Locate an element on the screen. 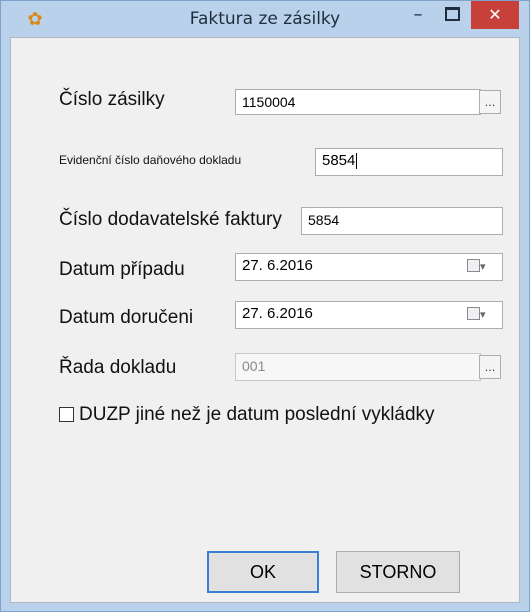 Image resolution: width=530 pixels, height=612 pixels. close-icon: ✕ is located at coordinates (495, 14).